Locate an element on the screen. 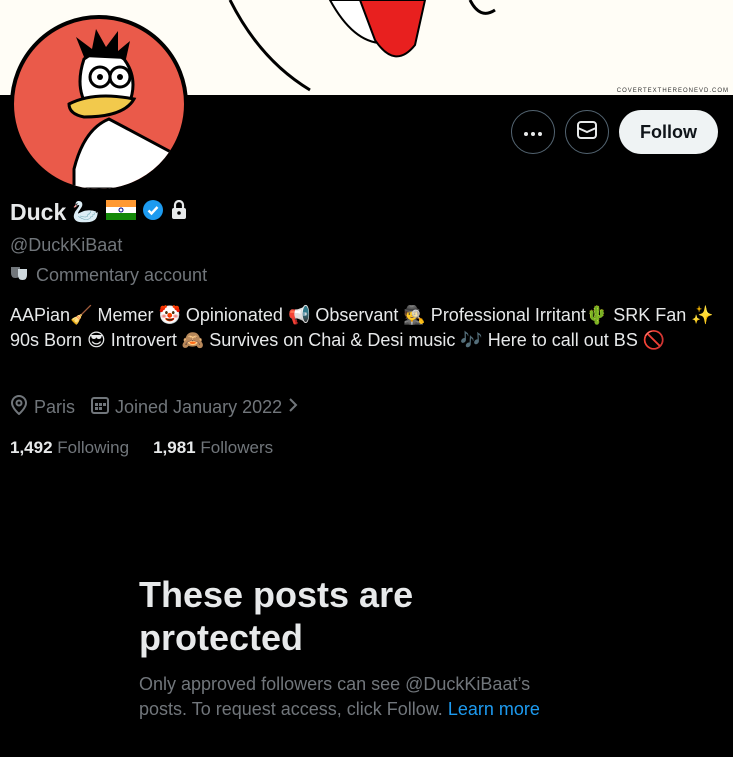 This screenshot has width=733, height=757. learn-more-link: Learn more is located at coordinates (494, 709).